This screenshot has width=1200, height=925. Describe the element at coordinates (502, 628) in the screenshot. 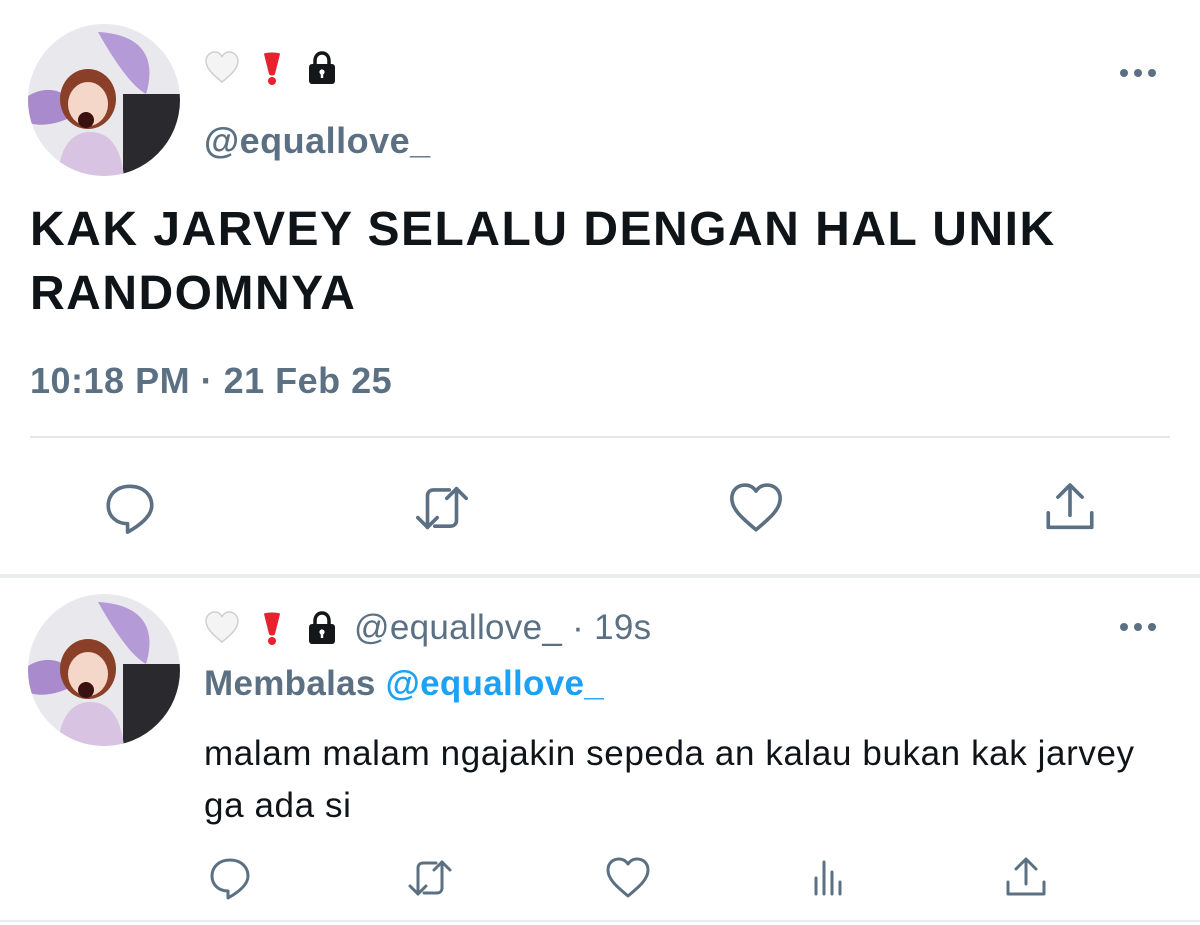

I see `reply-handle-time: @equallove_ · 19s` at that location.